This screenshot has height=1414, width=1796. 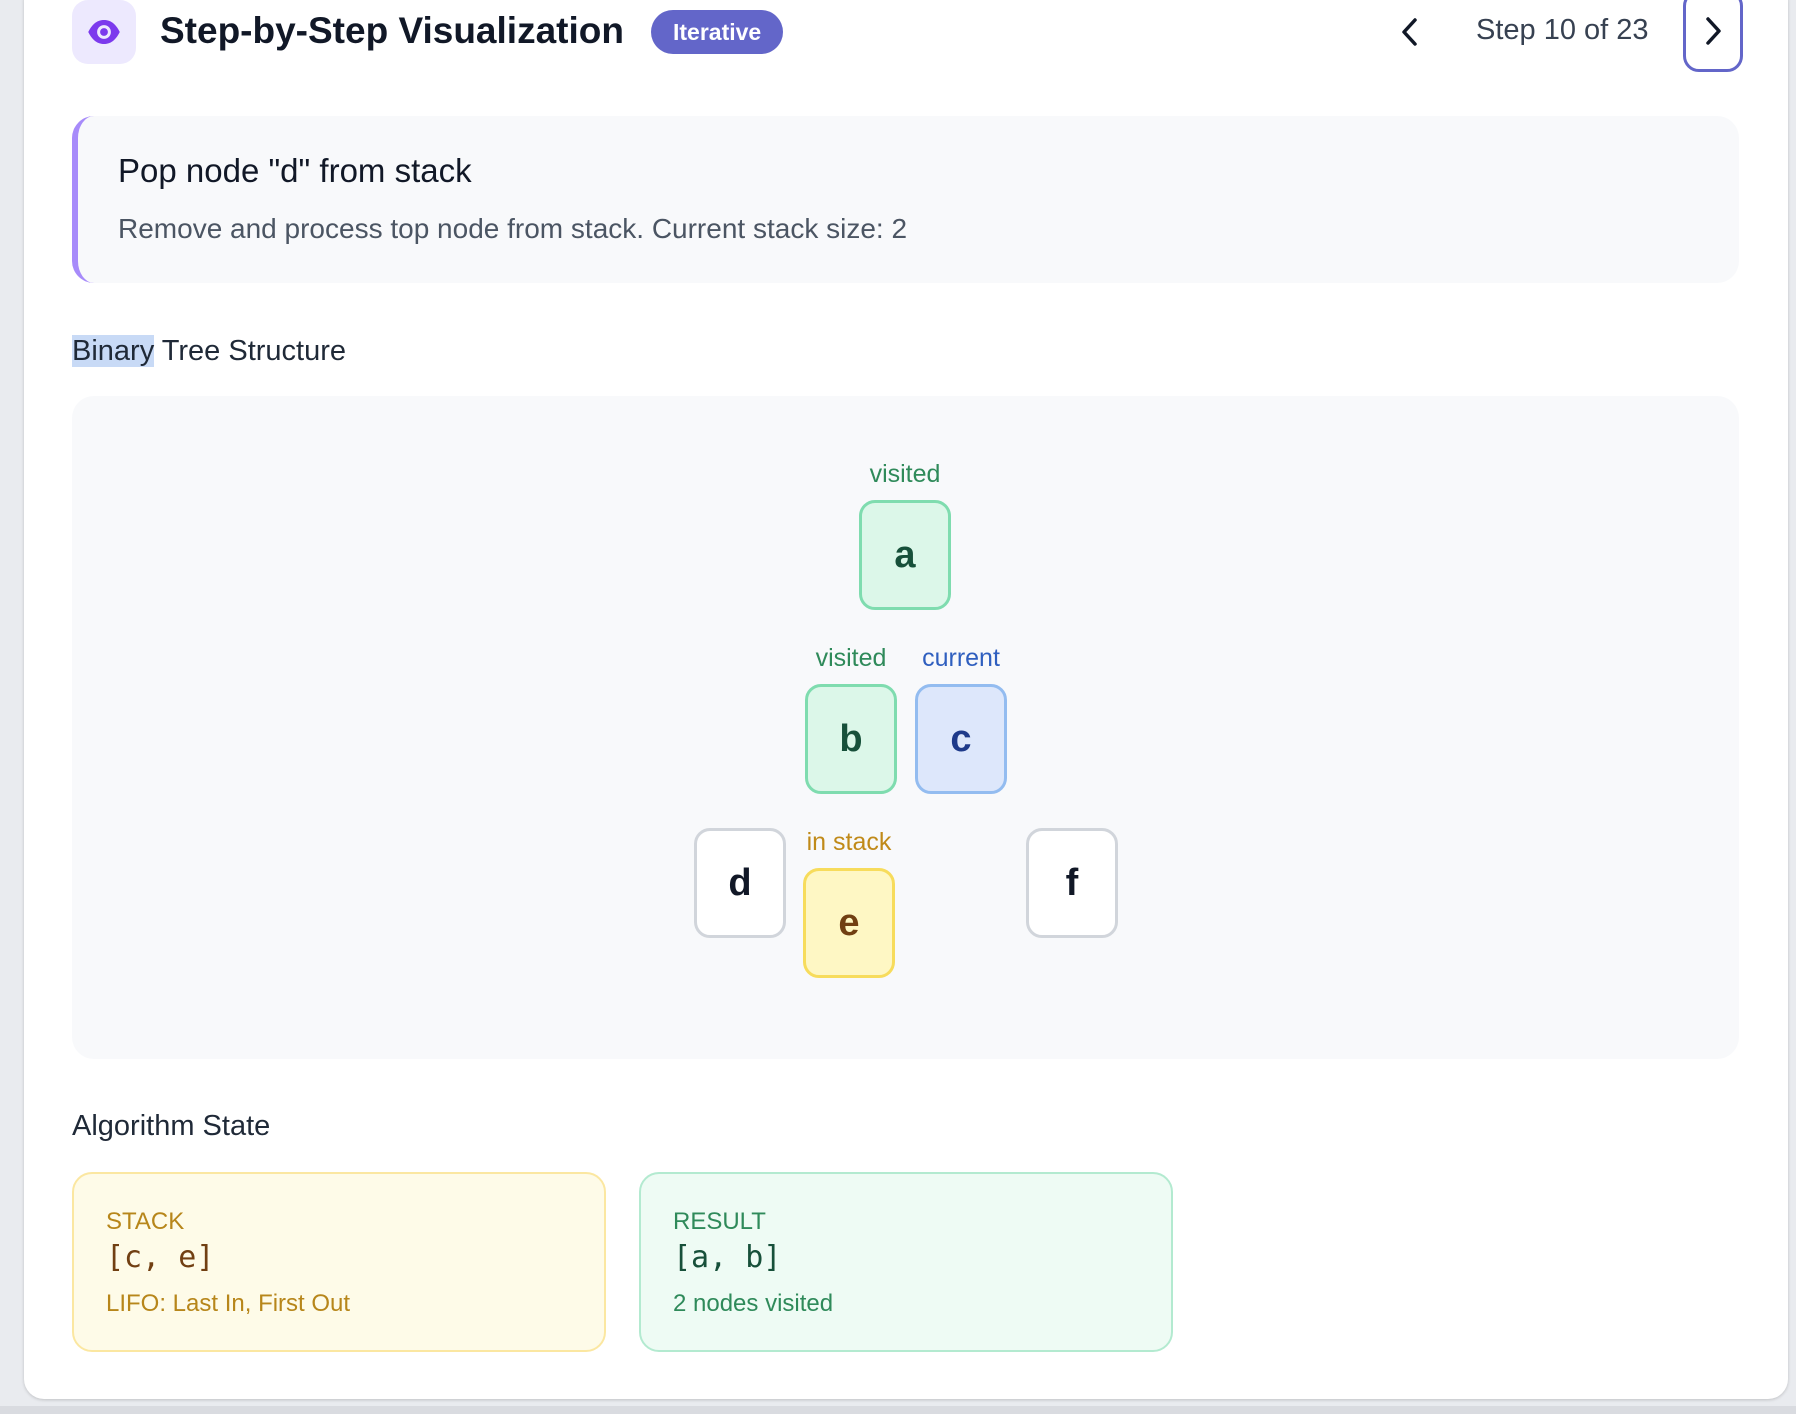 I want to click on stack-card: STACK [c, e] LIFO: Last In, First Out, so click(x=339, y=1262).